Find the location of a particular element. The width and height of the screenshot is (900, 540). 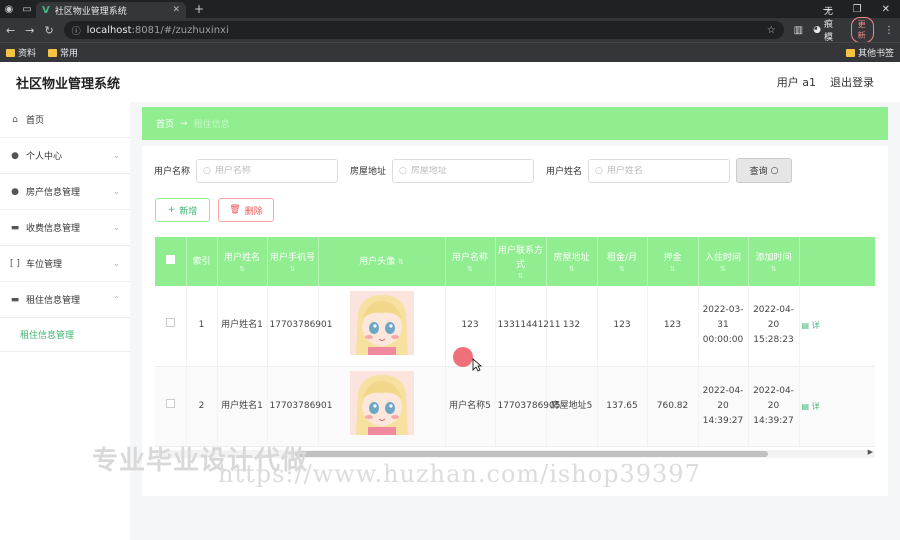

new-tab-icon: + is located at coordinates (199, 9).